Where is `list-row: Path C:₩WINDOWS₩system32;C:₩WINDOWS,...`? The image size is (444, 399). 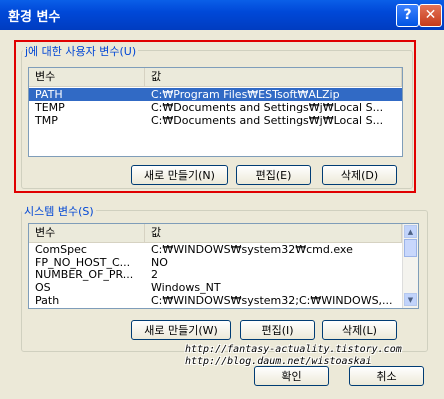 list-row: Path C:₩WINDOWS₩system32;C:₩WINDOWS,... is located at coordinates (215, 300).